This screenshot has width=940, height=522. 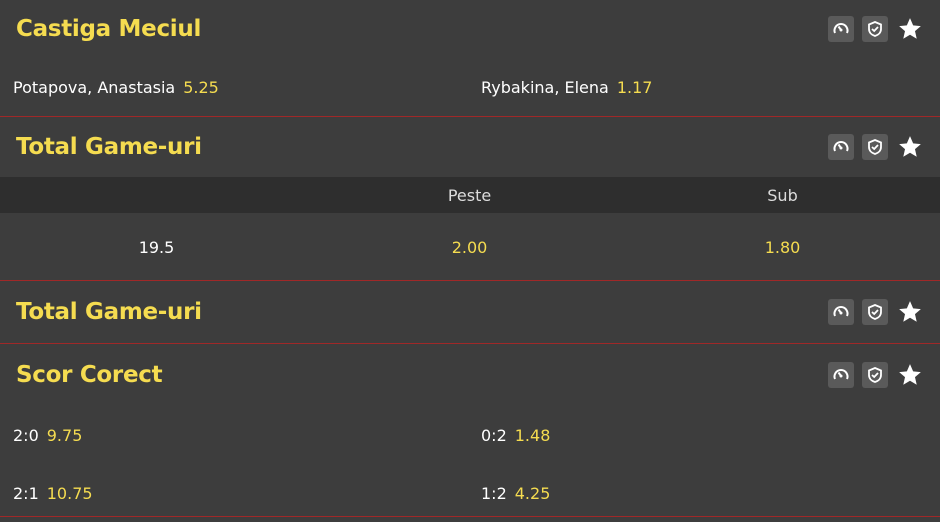 What do you see at coordinates (782, 195) in the screenshot?
I see `column-under: Sub` at bounding box center [782, 195].